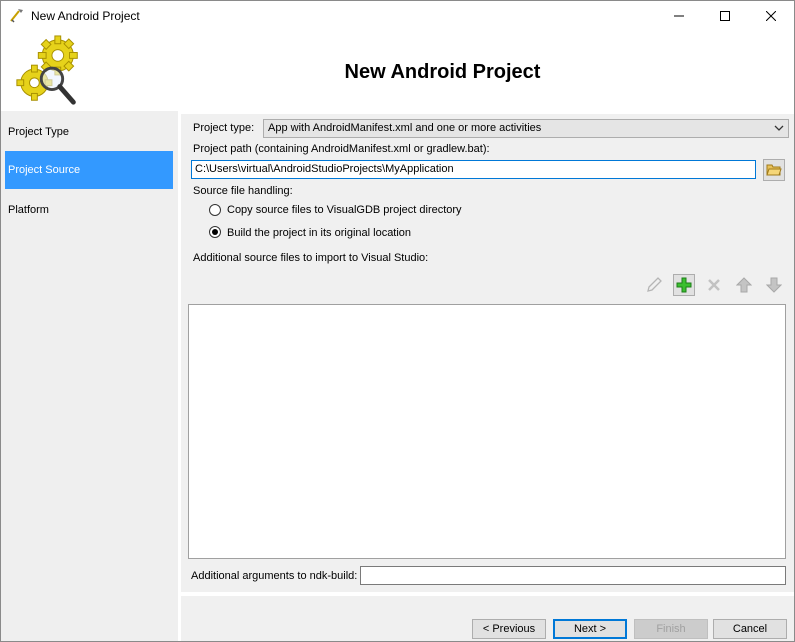 The width and height of the screenshot is (795, 642). I want to click on wizard-header: New Android Project, so click(397, 71).